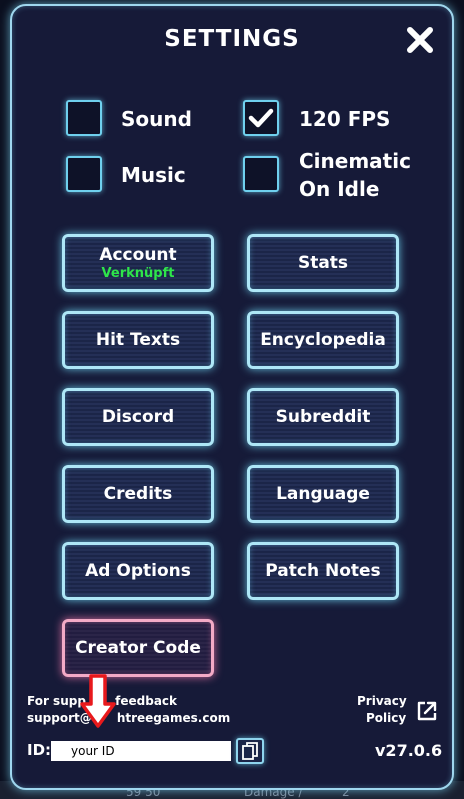 This screenshot has width=464, height=799. I want to click on discord-button-label: Discord, so click(138, 417).